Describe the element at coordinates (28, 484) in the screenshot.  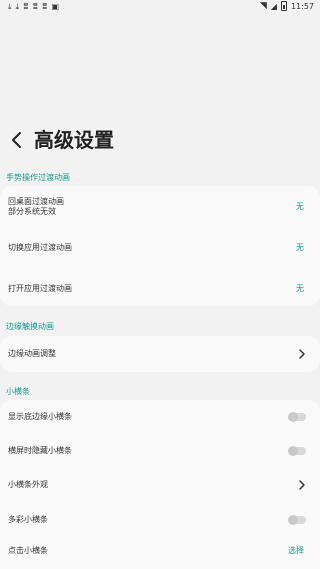
I see `row-title: 小横条外观` at that location.